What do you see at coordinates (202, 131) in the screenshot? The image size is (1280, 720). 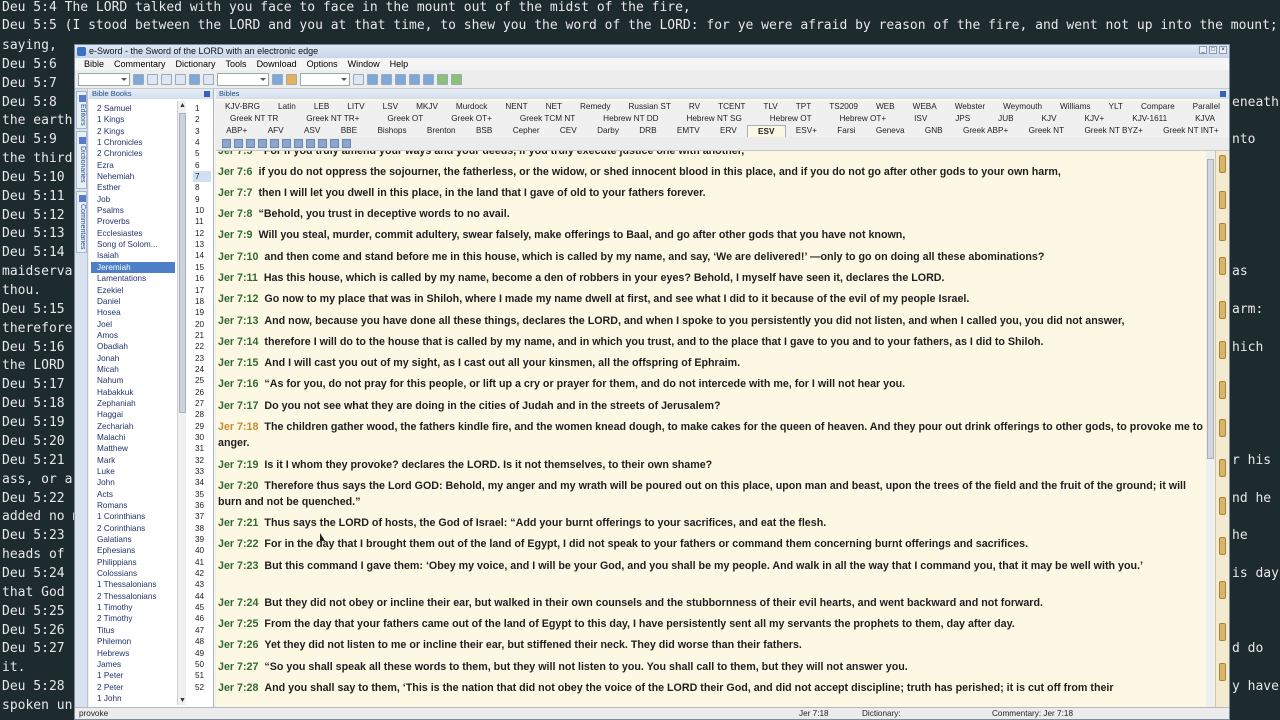 I see `chapter-item: 3` at bounding box center [202, 131].